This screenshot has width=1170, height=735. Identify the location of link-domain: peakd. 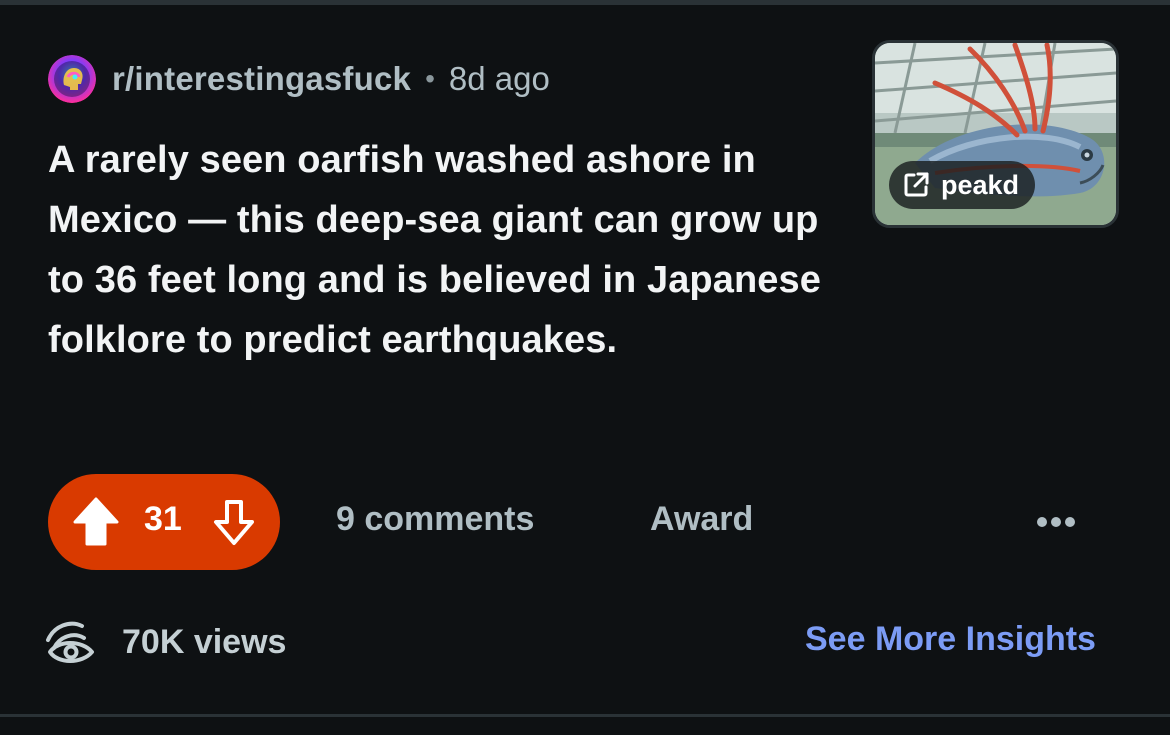
(980, 184).